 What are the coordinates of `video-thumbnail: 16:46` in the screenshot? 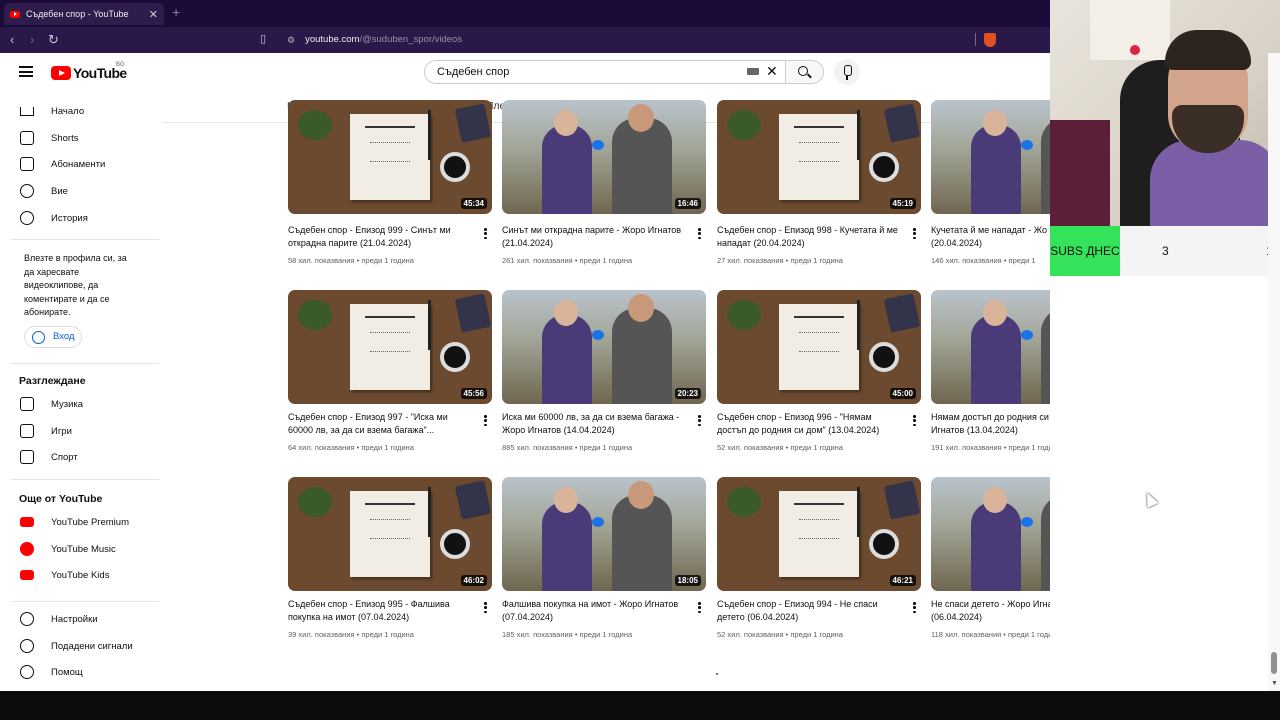 It's located at (604, 157).